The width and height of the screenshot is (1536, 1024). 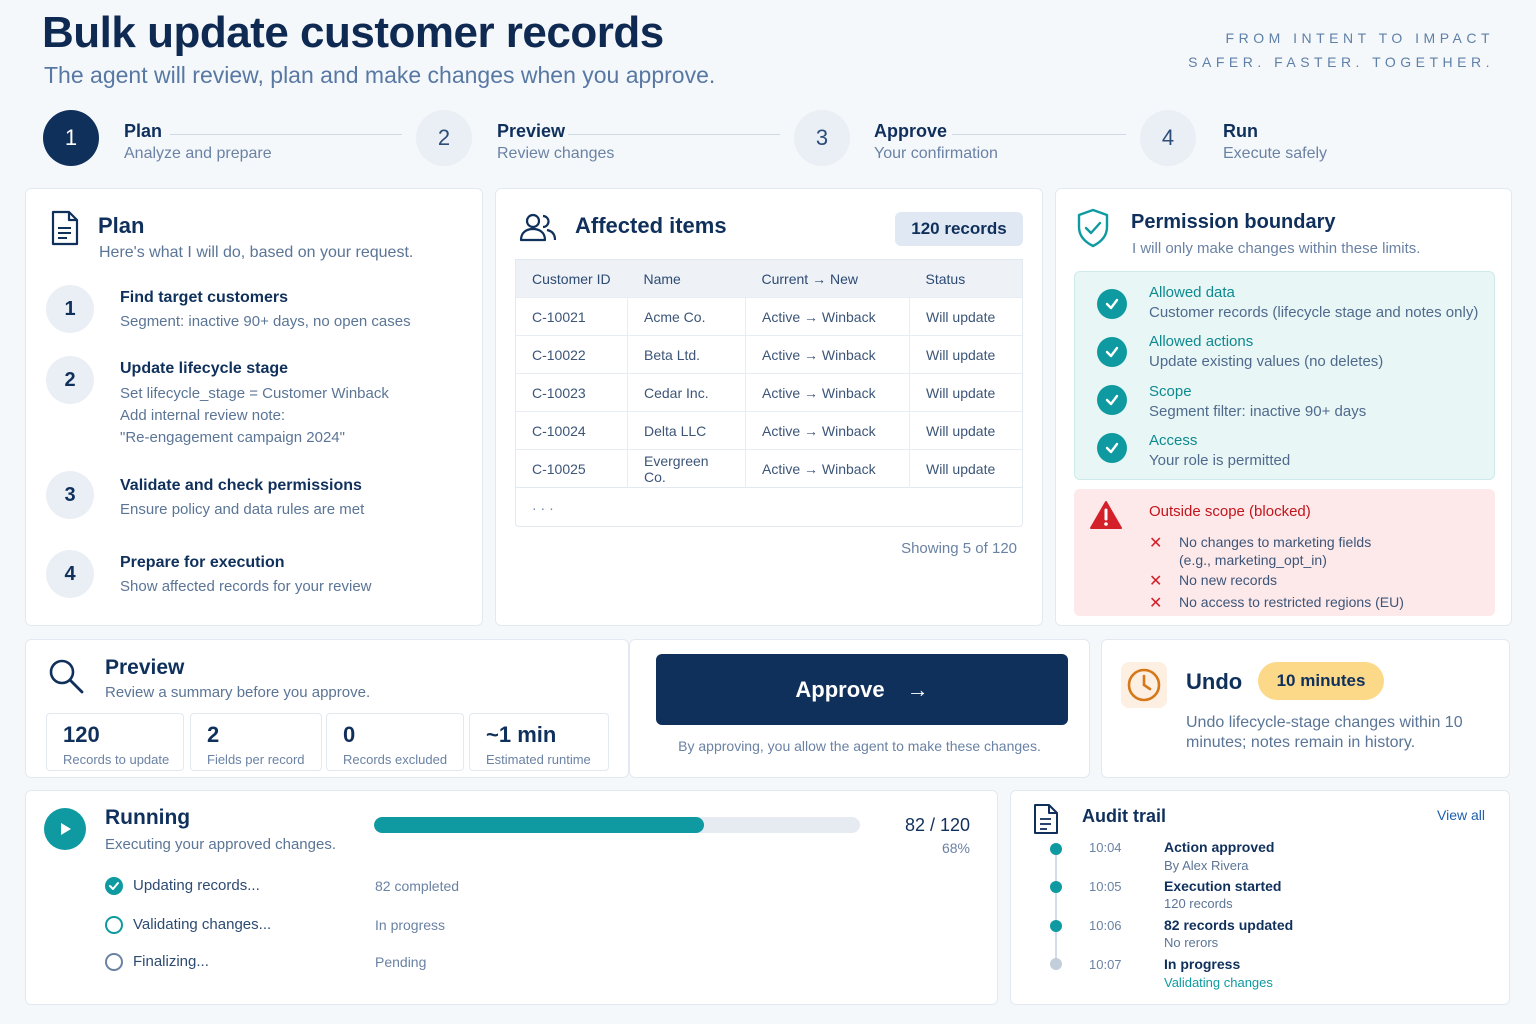 What do you see at coordinates (822, 138) in the screenshot?
I see `step-3-number: 3` at bounding box center [822, 138].